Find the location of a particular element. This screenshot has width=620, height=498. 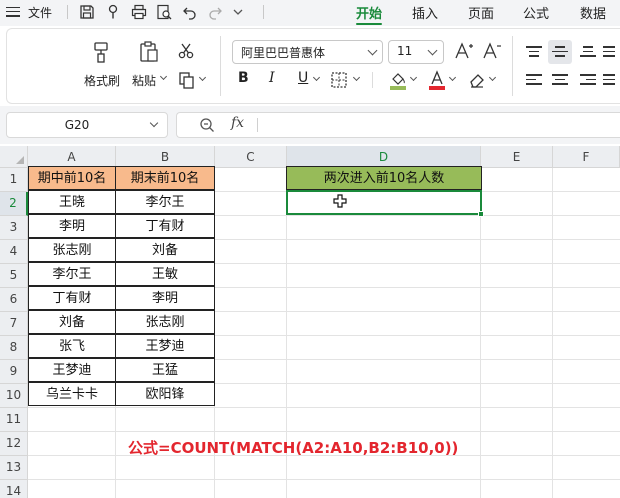

cell-b6: 李明 is located at coordinates (165, 298).